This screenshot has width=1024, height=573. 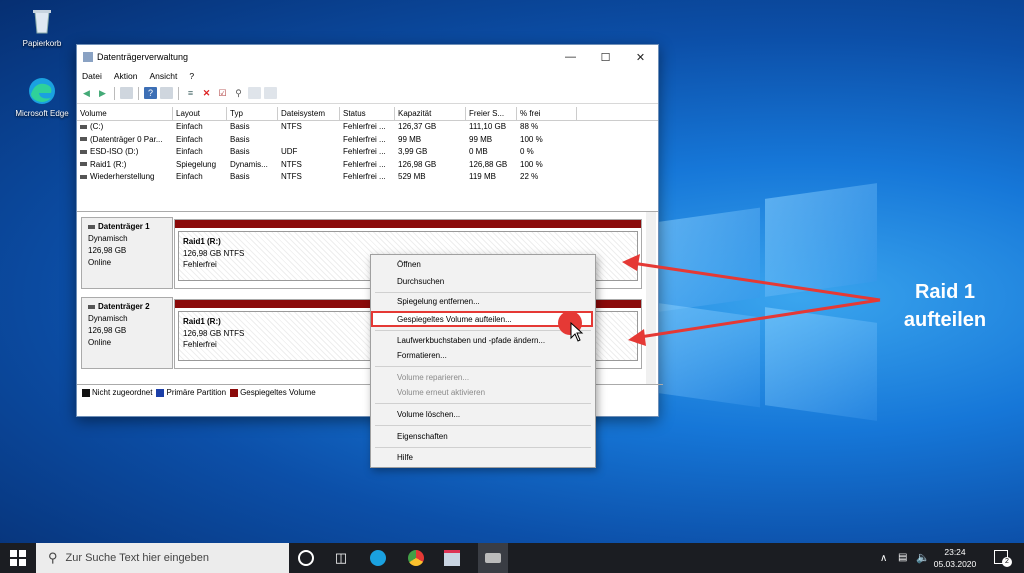 What do you see at coordinates (416, 558) in the screenshot?
I see `chrome-icon` at bounding box center [416, 558].